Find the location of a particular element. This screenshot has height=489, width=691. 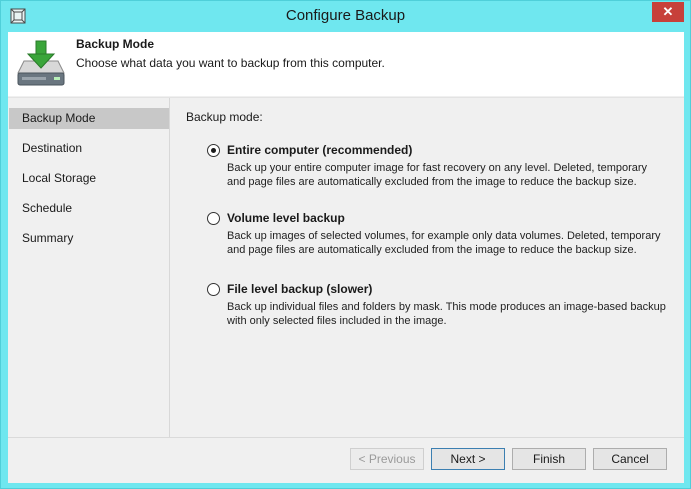

next-button: Next > is located at coordinates (468, 459).